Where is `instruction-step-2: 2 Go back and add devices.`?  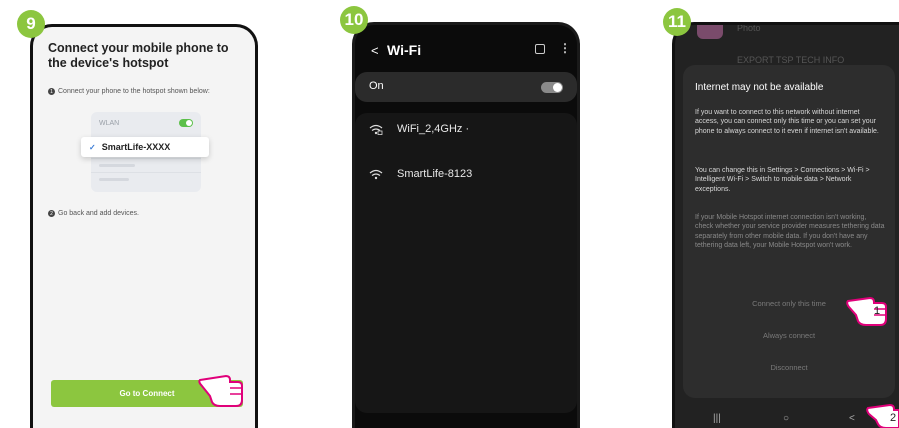
instruction-step-2: 2 Go back and add devices. is located at coordinates (93, 213).